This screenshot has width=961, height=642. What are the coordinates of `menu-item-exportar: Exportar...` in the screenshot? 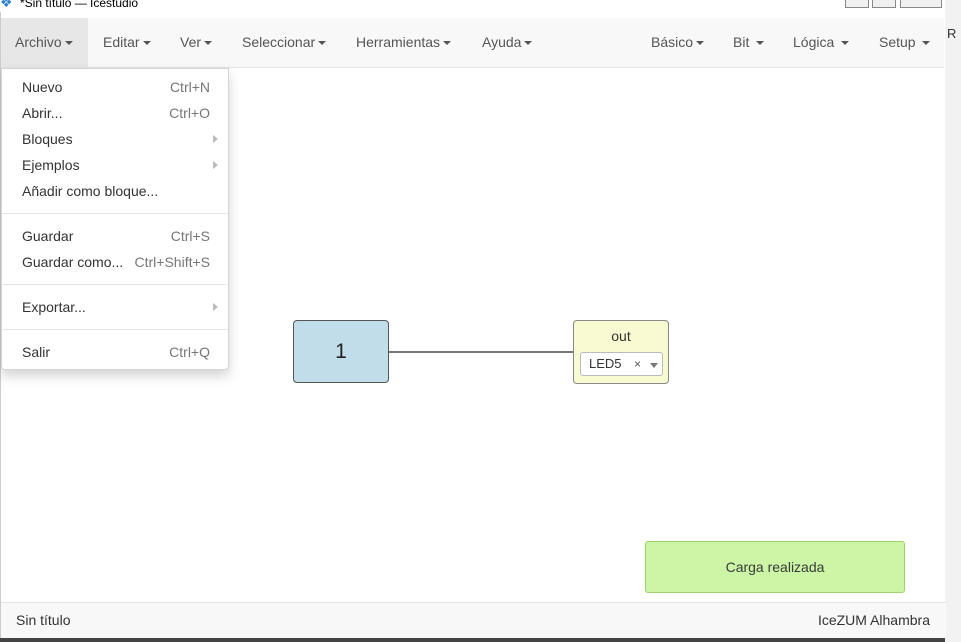 It's located at (115, 307).